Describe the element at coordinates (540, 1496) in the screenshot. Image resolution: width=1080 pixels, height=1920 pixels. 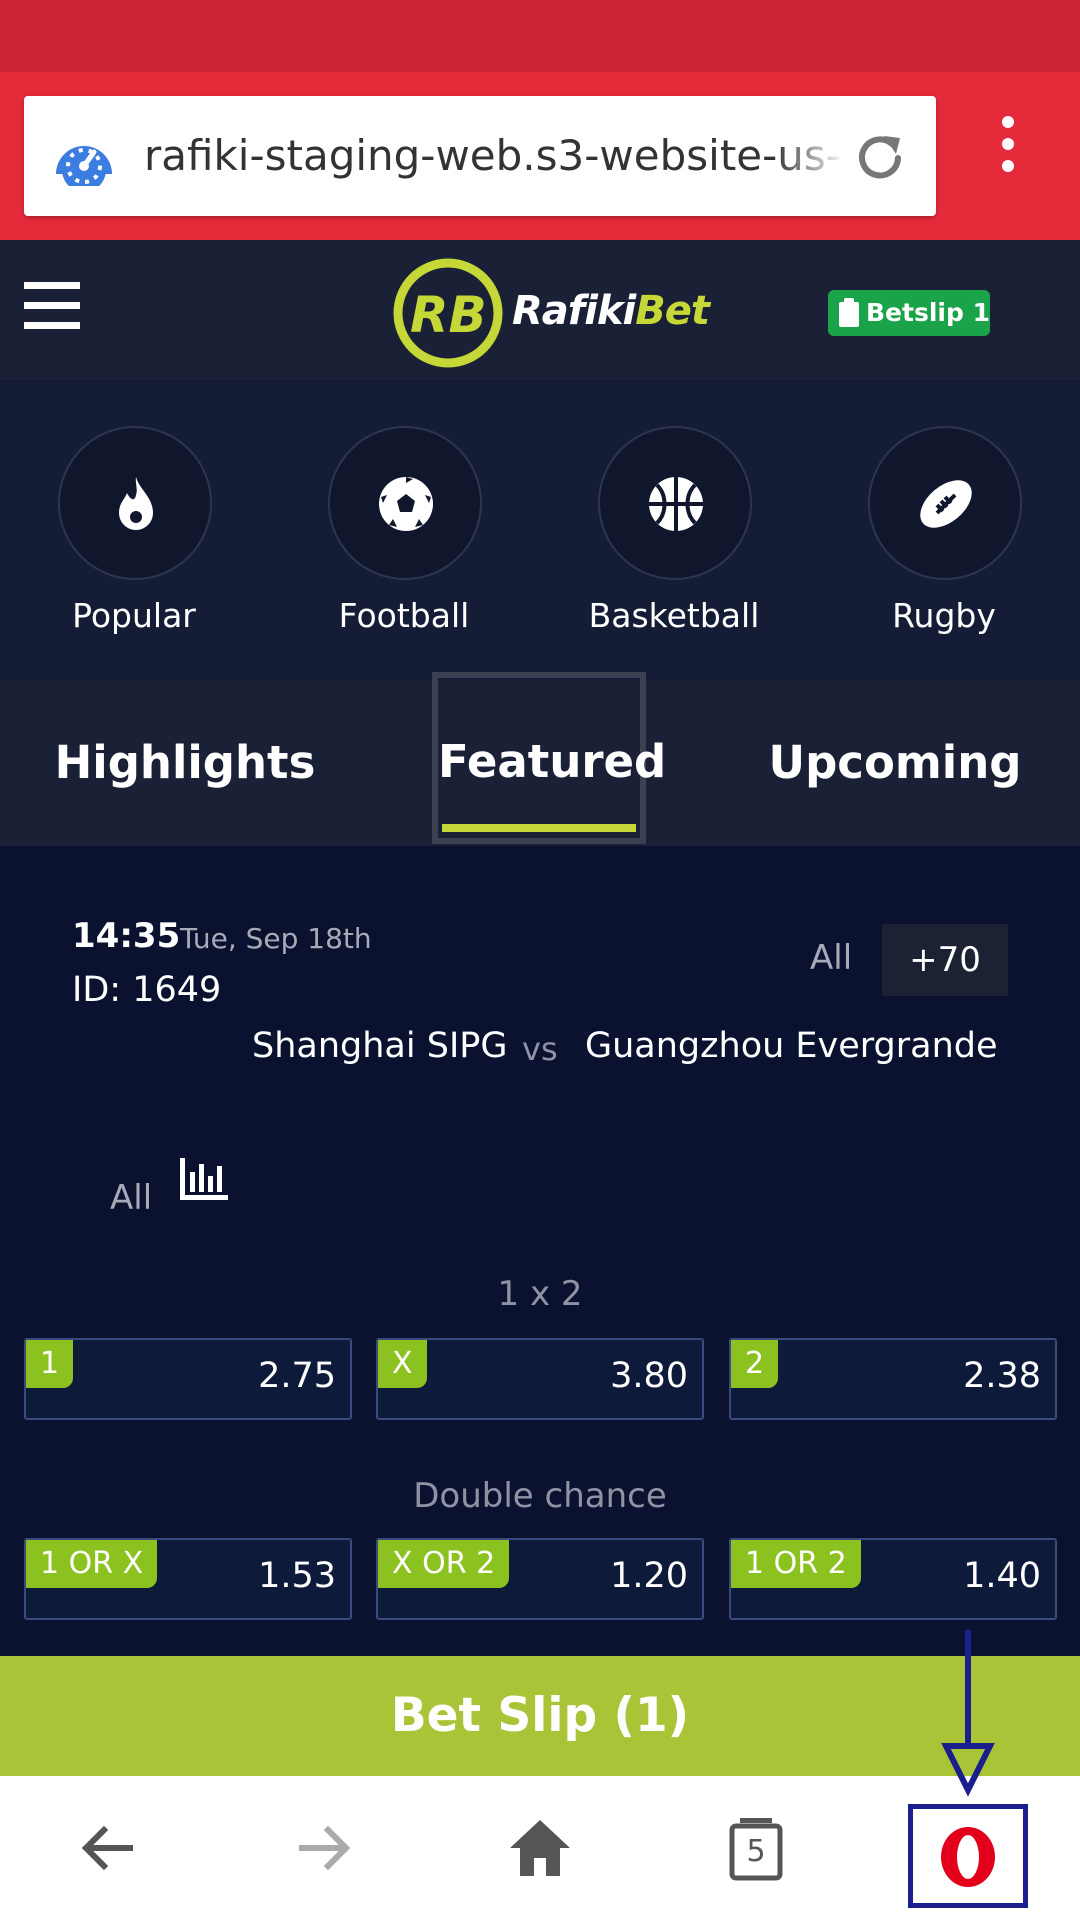
I see `market-title-double-chance: Double chance` at that location.